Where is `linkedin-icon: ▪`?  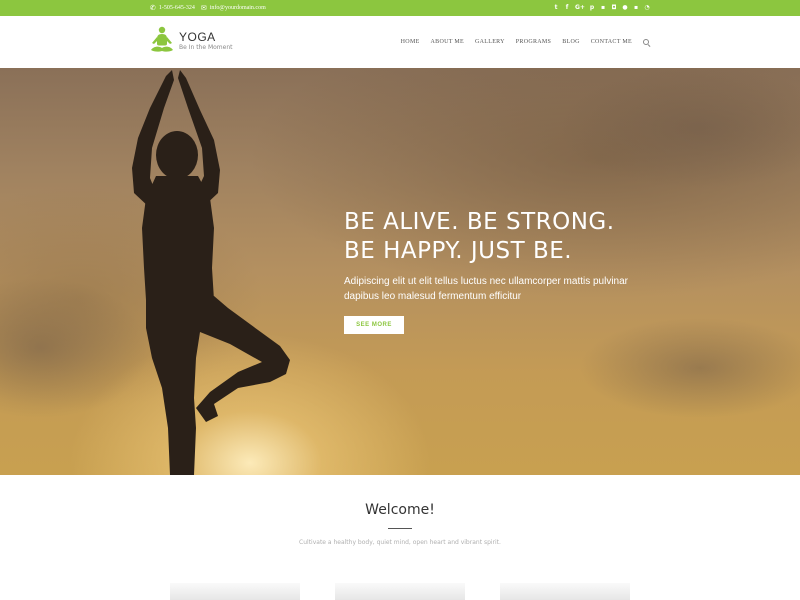
linkedin-icon: ▪ is located at coordinates (603, 8).